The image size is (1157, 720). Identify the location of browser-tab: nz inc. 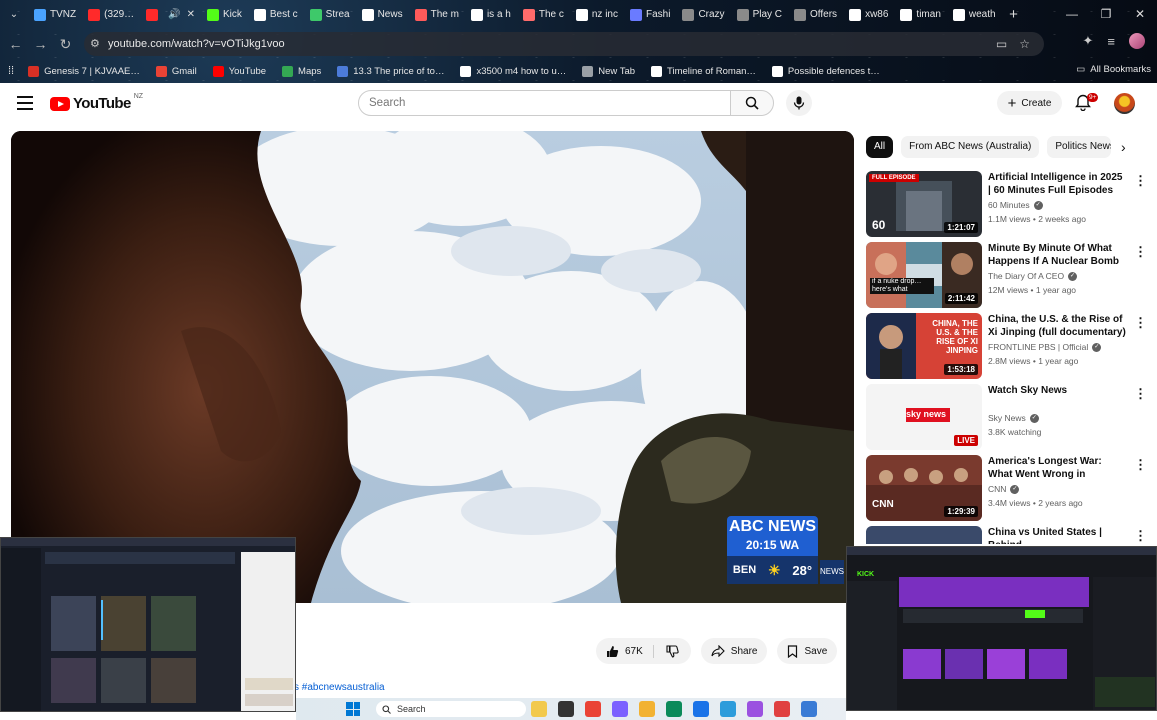
(597, 15).